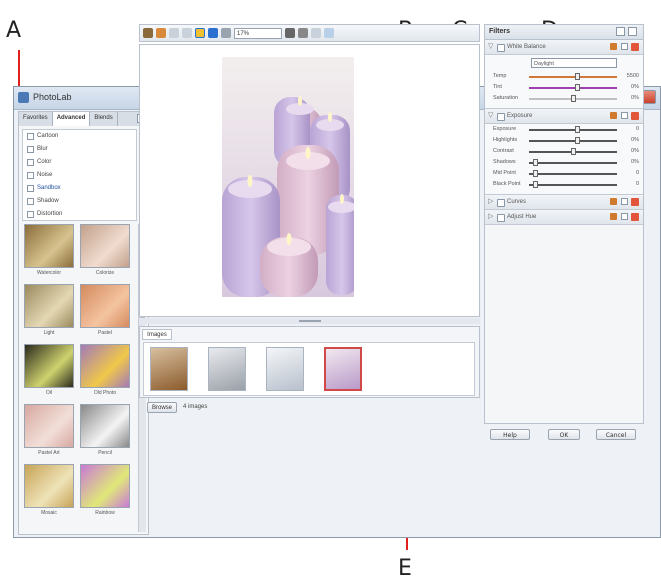  I want to click on category-item: Color, so click(79, 162).